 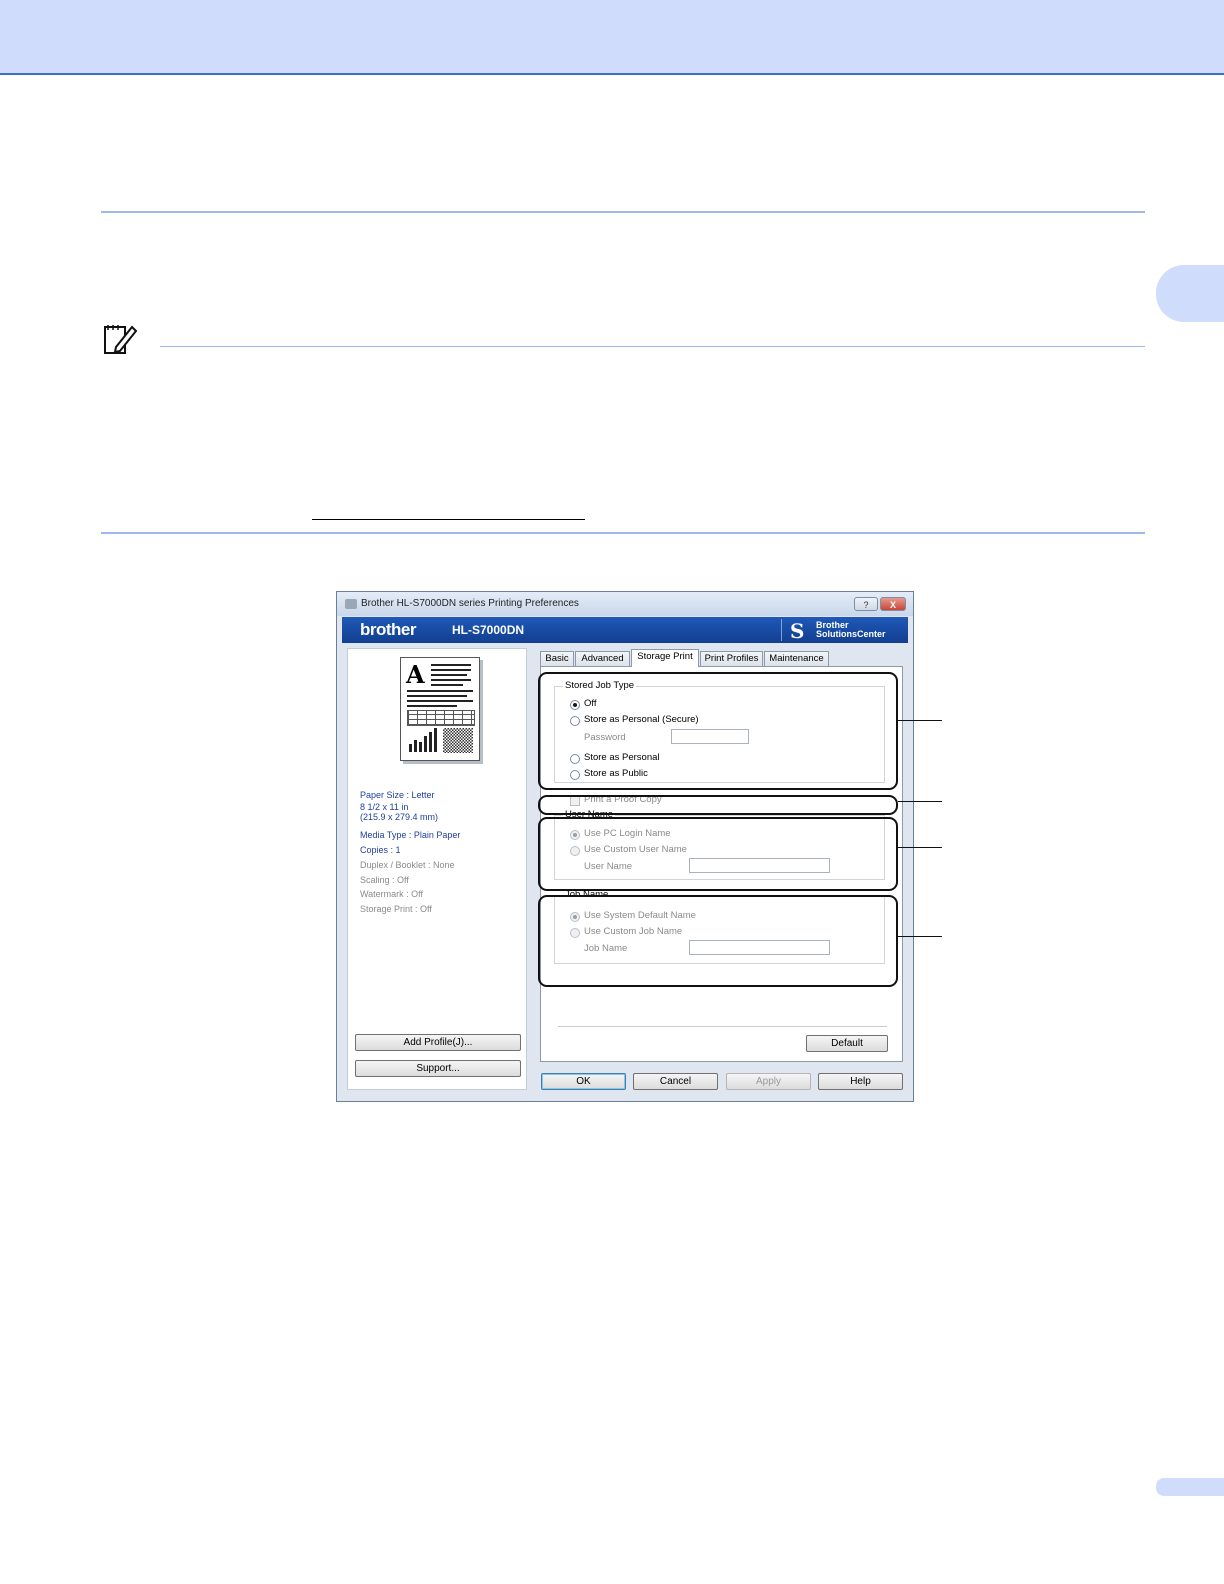 What do you see at coordinates (623, 533) in the screenshot?
I see `section-rule-bottom` at bounding box center [623, 533].